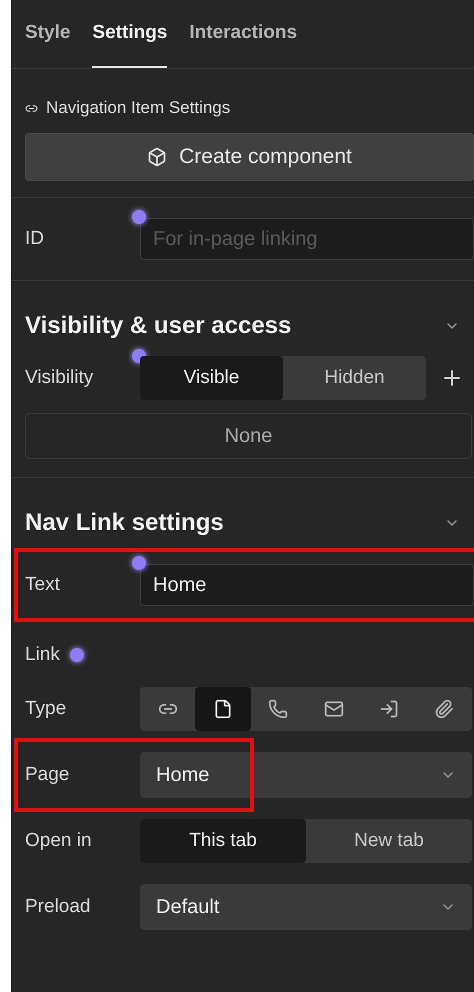  What do you see at coordinates (130, 34) in the screenshot?
I see `panel-tab: Settings` at bounding box center [130, 34].